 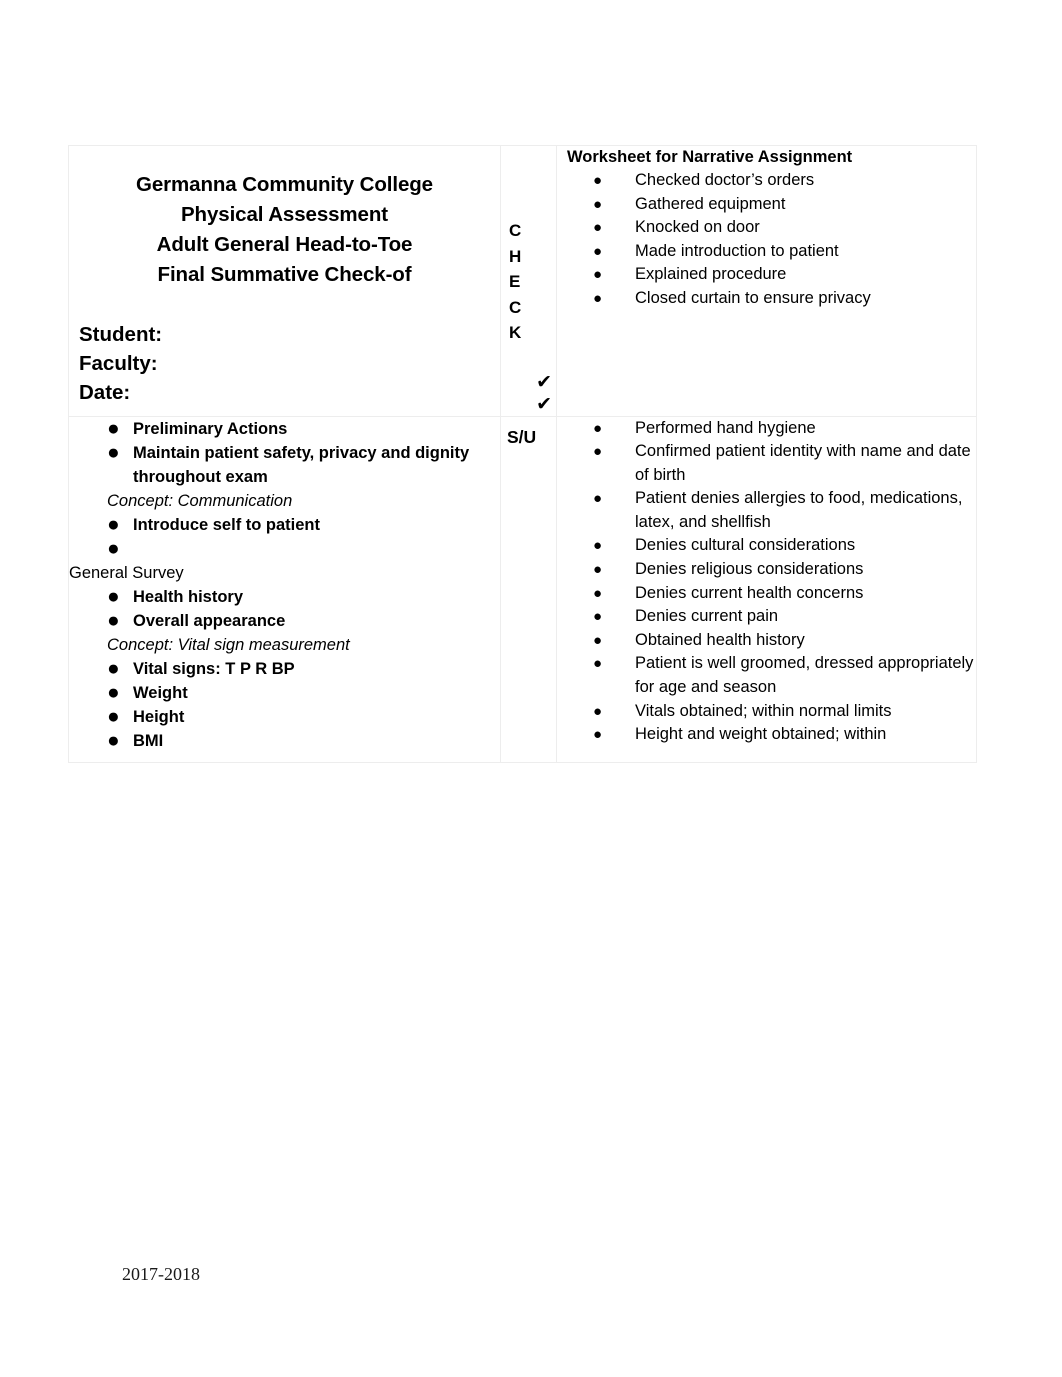 I want to click on list-item: ● Explained procedure, so click(x=784, y=275).